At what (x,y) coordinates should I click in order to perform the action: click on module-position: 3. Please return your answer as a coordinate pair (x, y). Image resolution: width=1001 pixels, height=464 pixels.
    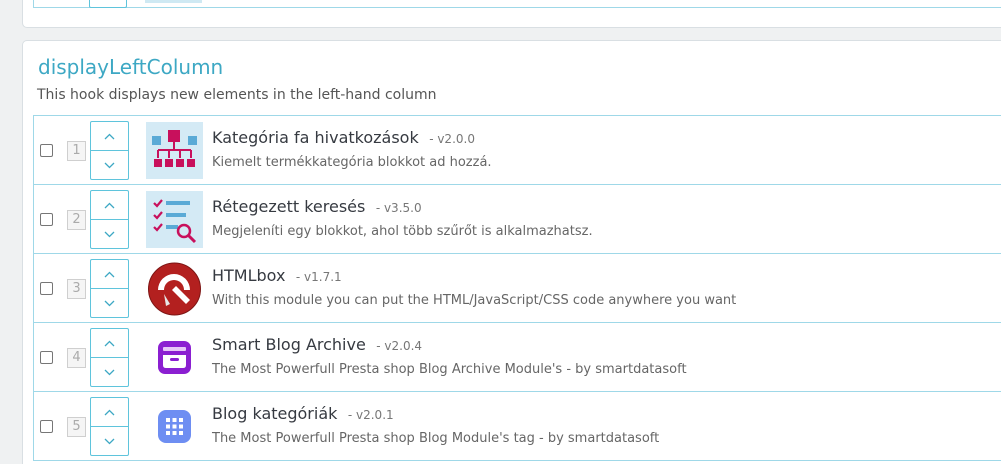
    Looking at the image, I should click on (76, 289).